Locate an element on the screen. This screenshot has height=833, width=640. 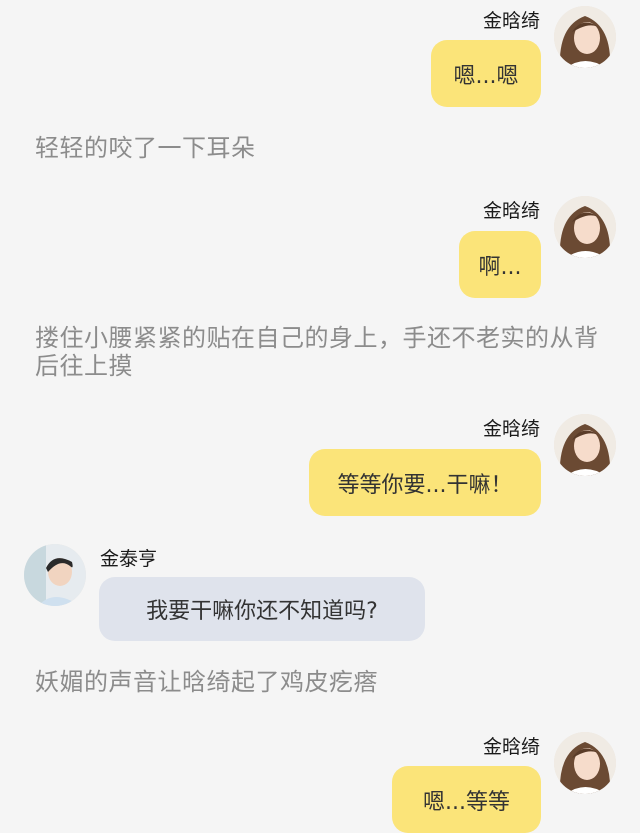
sender-name: 金泰亨 is located at coordinates (129, 559).